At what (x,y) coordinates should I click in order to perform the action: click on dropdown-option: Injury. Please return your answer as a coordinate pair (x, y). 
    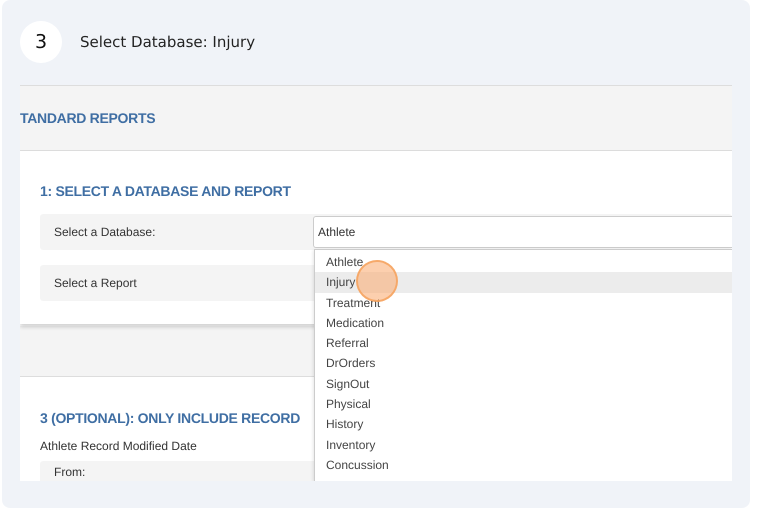
    Looking at the image, I should click on (523, 282).